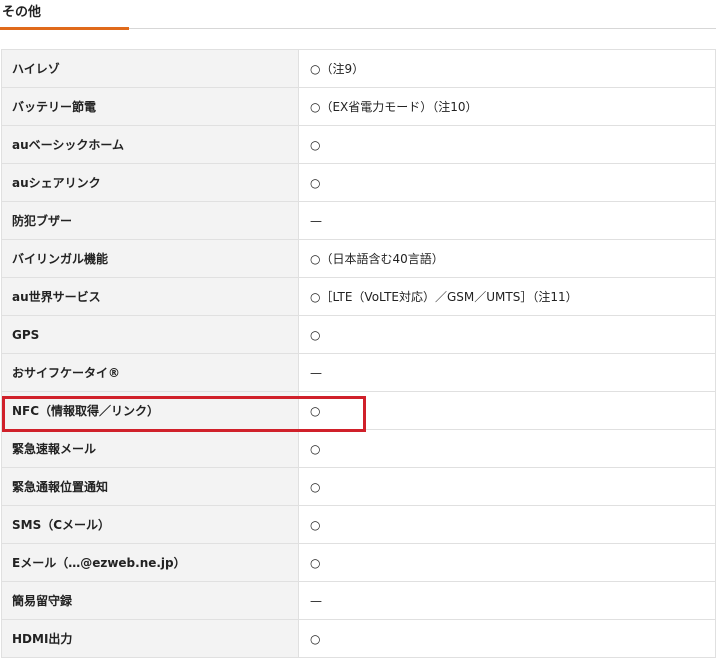  What do you see at coordinates (507, 68) in the screenshot?
I see `row-value: ○（注9）` at bounding box center [507, 68].